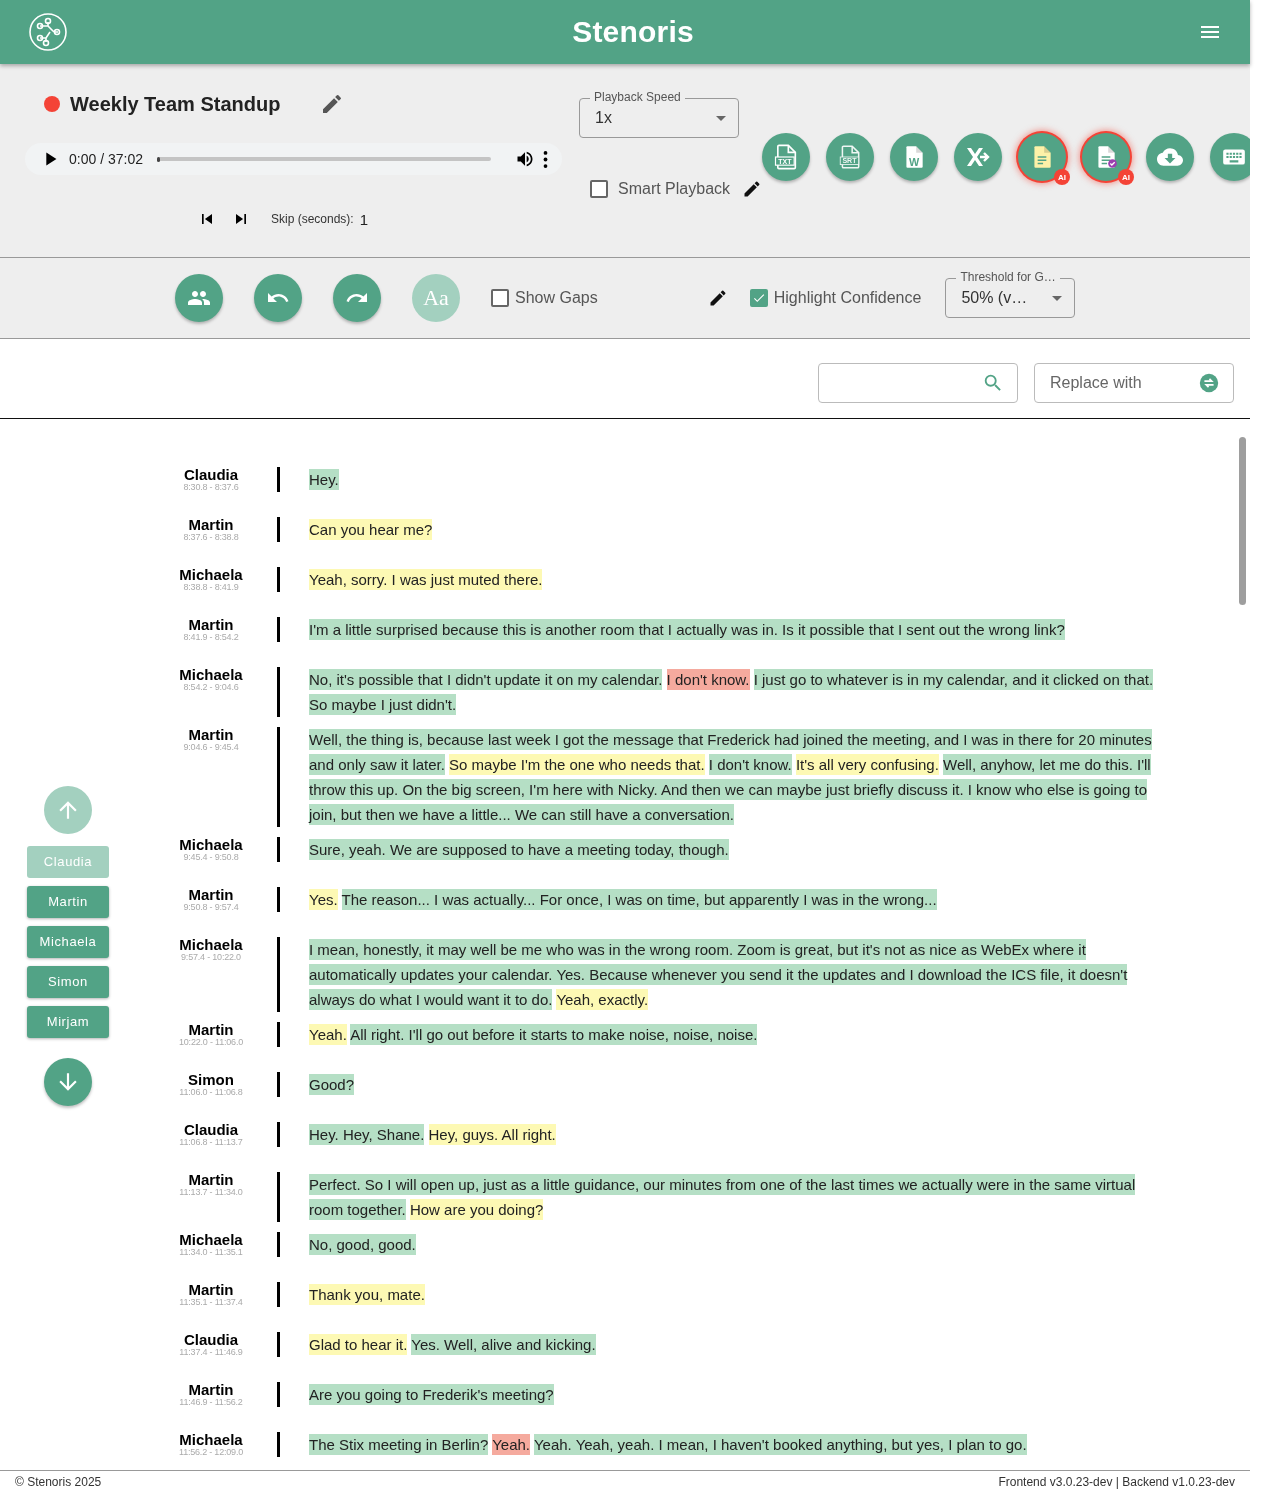 This screenshot has height=1493, width=1265. Describe the element at coordinates (211, 537) in the screenshot. I see `timestamp: 8:37.6 - 8:38.8` at that location.